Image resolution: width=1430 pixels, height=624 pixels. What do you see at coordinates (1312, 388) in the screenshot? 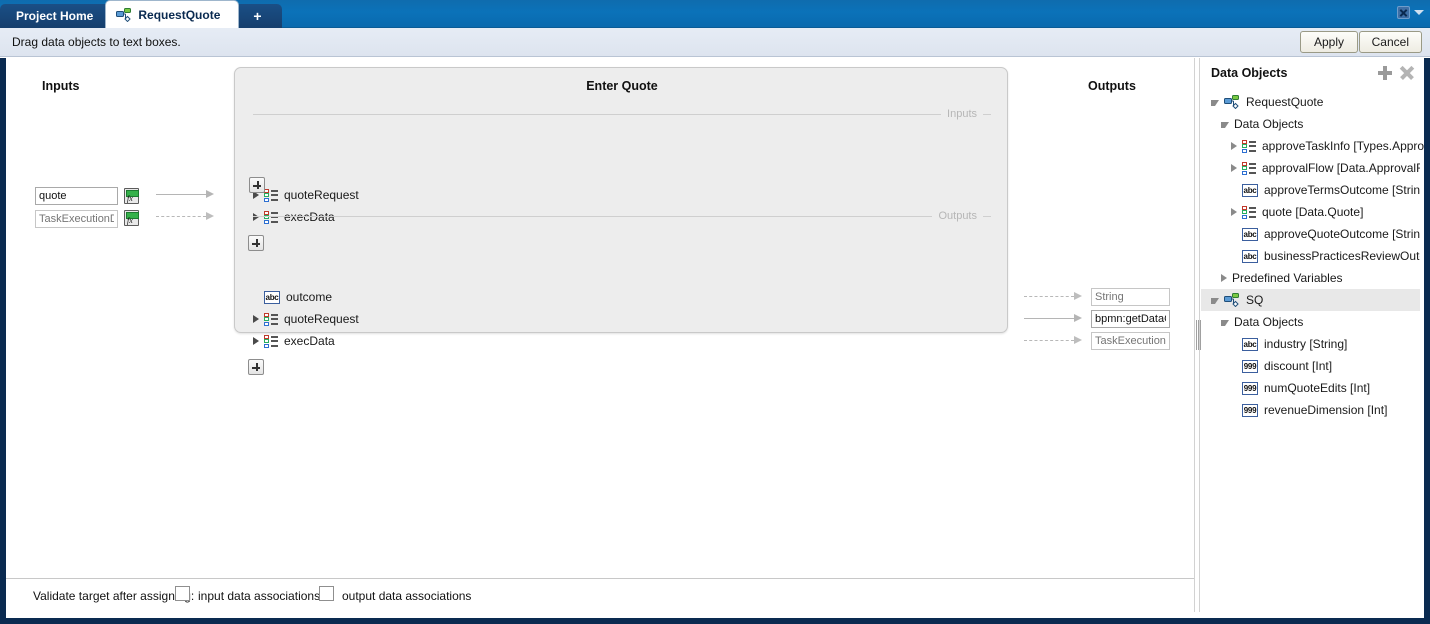
I see `data-object-row: 999 numQuoteEdits [Int]` at bounding box center [1312, 388].